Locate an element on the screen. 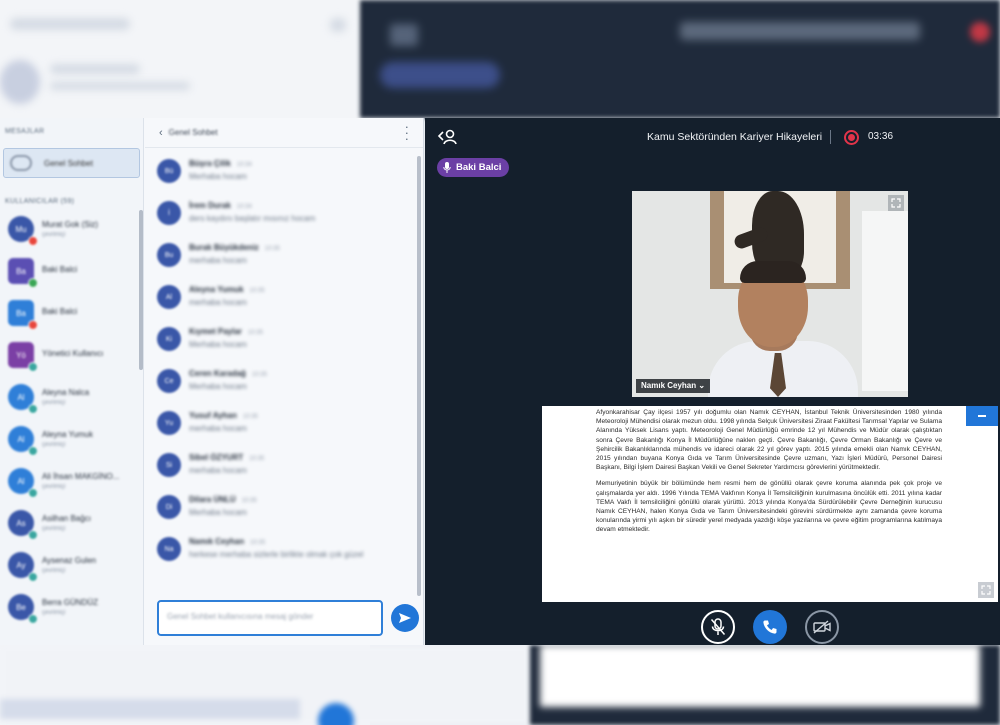  leave-audio-button is located at coordinates (770, 627).